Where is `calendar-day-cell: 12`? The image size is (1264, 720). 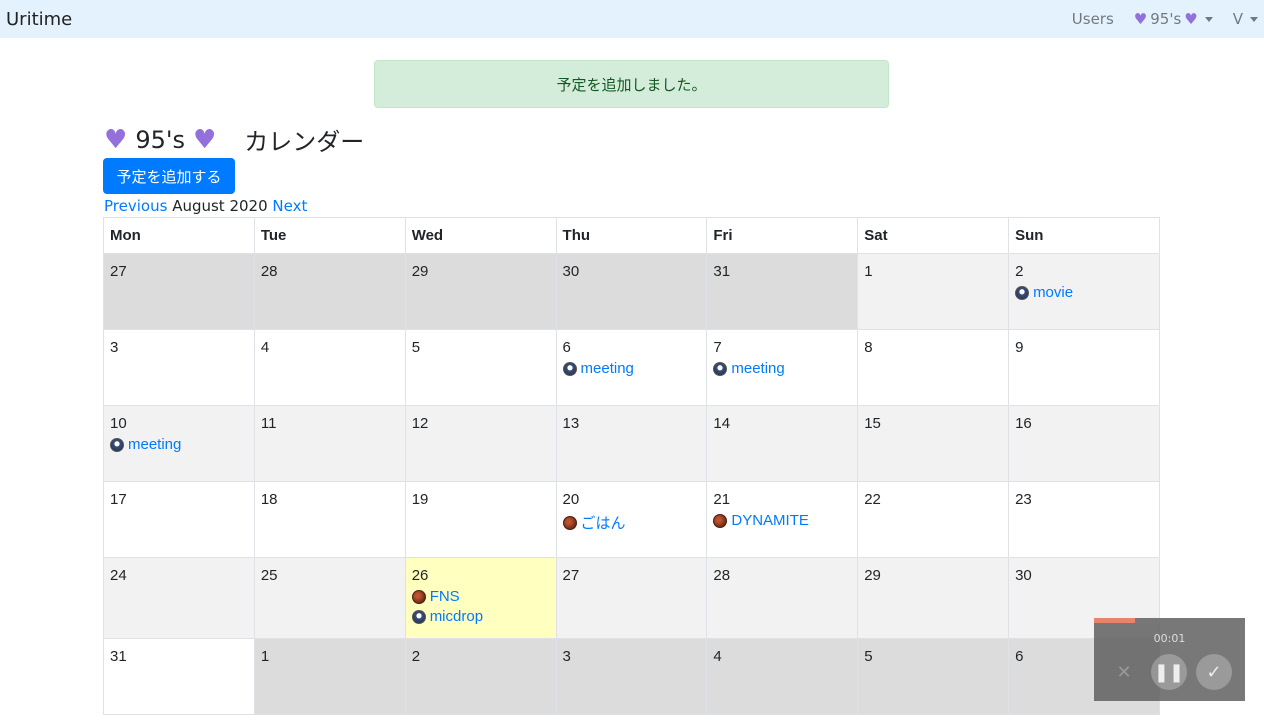
calendar-day-cell: 12 is located at coordinates (480, 443).